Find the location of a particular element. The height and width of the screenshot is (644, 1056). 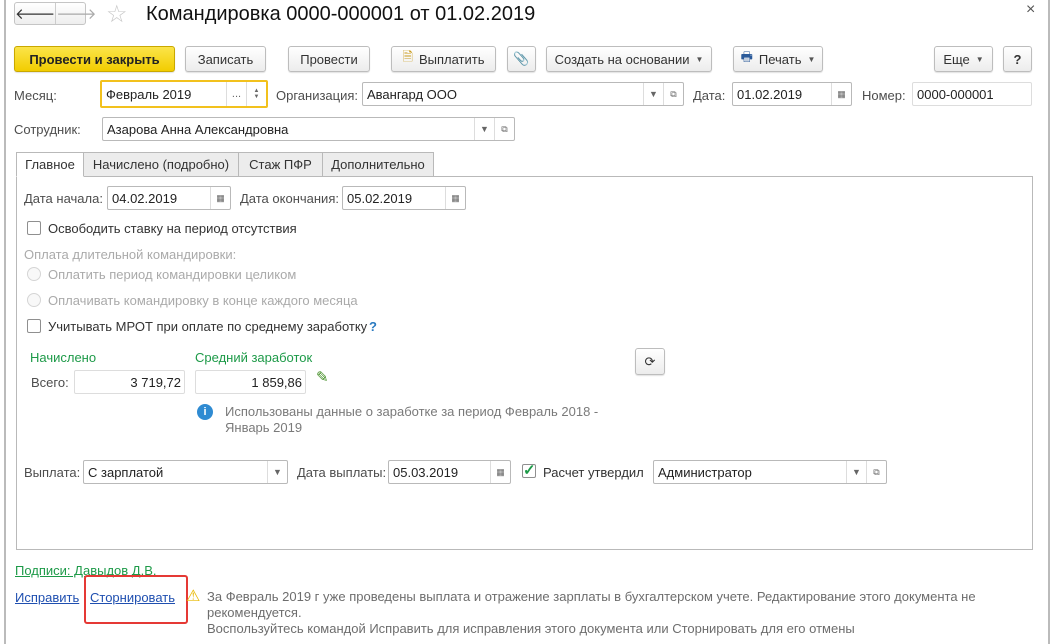

more-button: Еще ▼ is located at coordinates (963, 59).